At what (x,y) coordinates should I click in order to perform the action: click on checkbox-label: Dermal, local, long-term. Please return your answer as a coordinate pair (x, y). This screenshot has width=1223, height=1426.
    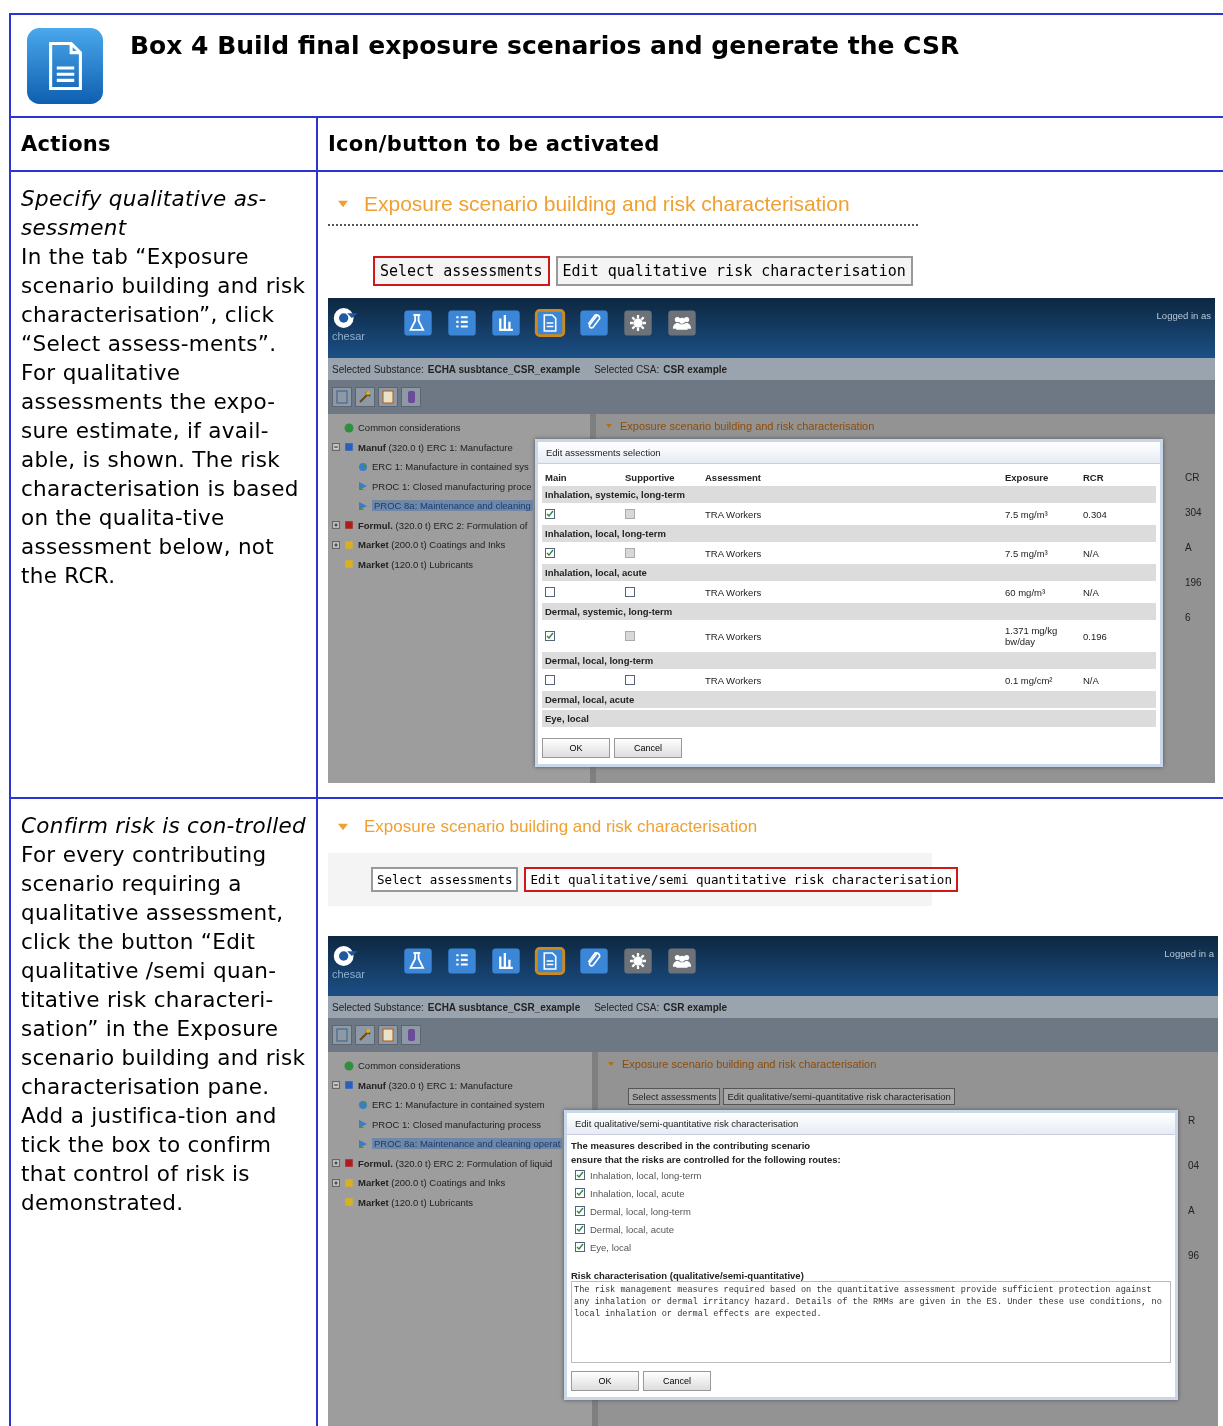
    Looking at the image, I should click on (640, 1211).